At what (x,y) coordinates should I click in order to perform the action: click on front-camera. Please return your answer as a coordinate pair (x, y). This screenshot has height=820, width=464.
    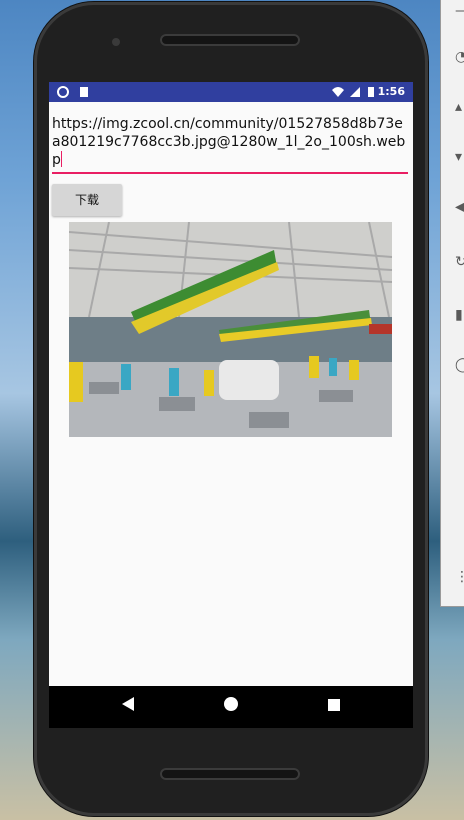
    Looking at the image, I should click on (116, 42).